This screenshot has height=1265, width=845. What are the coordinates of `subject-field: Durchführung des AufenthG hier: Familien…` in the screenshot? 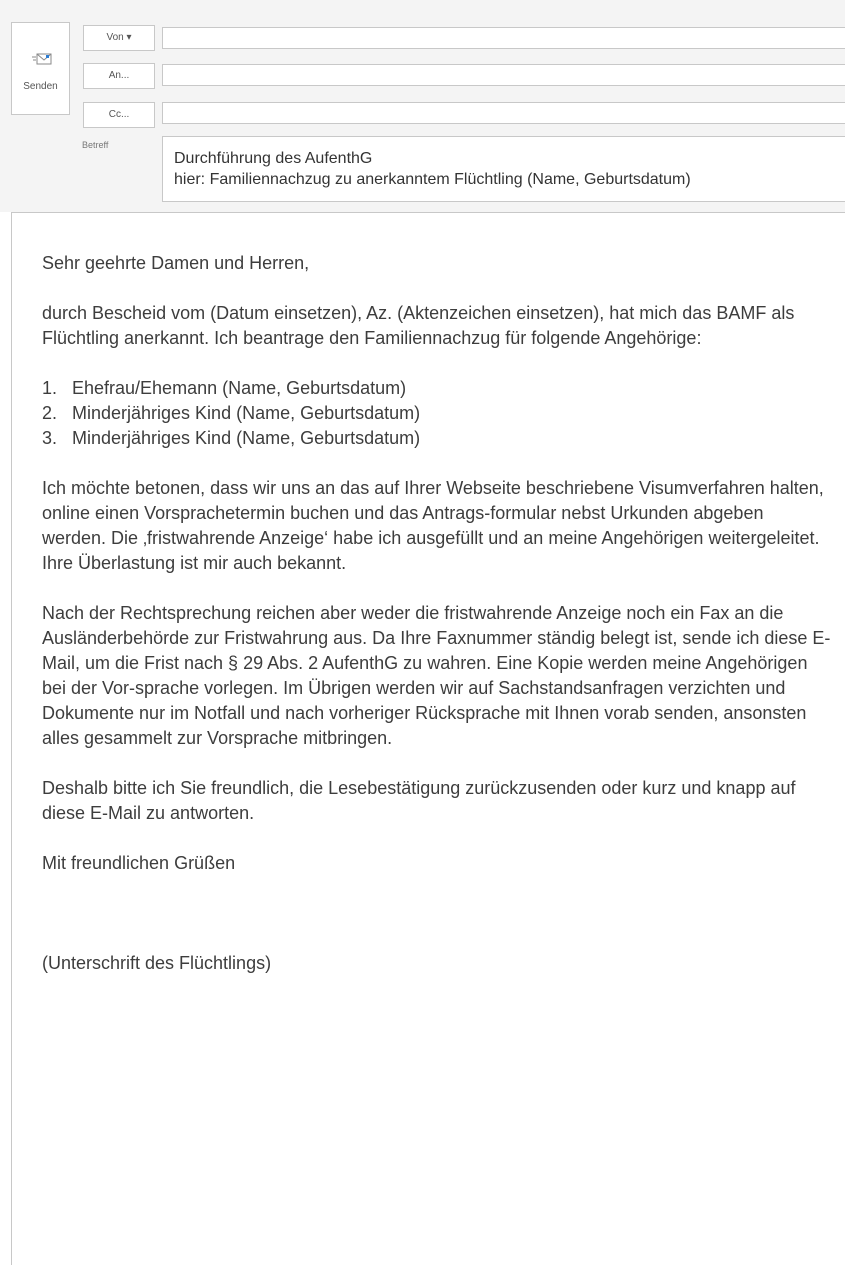 It's located at (503, 169).